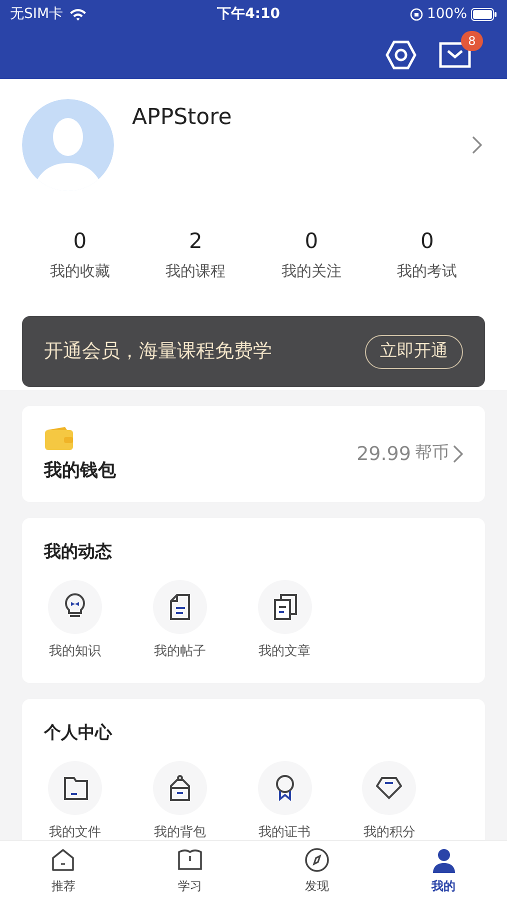 Image resolution: width=507 pixels, height=900 pixels. Describe the element at coordinates (285, 606) in the screenshot. I see `documents-icon` at that location.